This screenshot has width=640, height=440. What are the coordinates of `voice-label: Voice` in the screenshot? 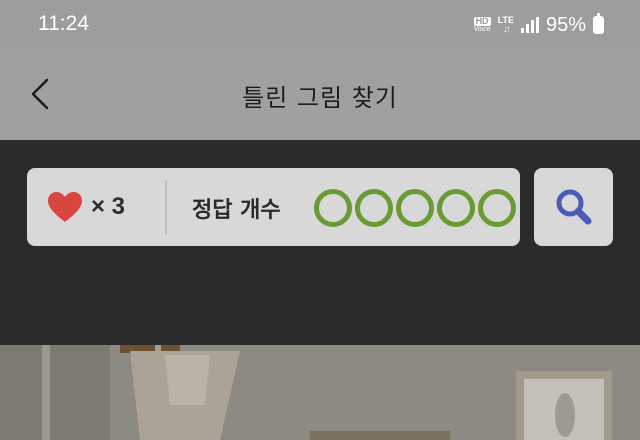 It's located at (482, 29).